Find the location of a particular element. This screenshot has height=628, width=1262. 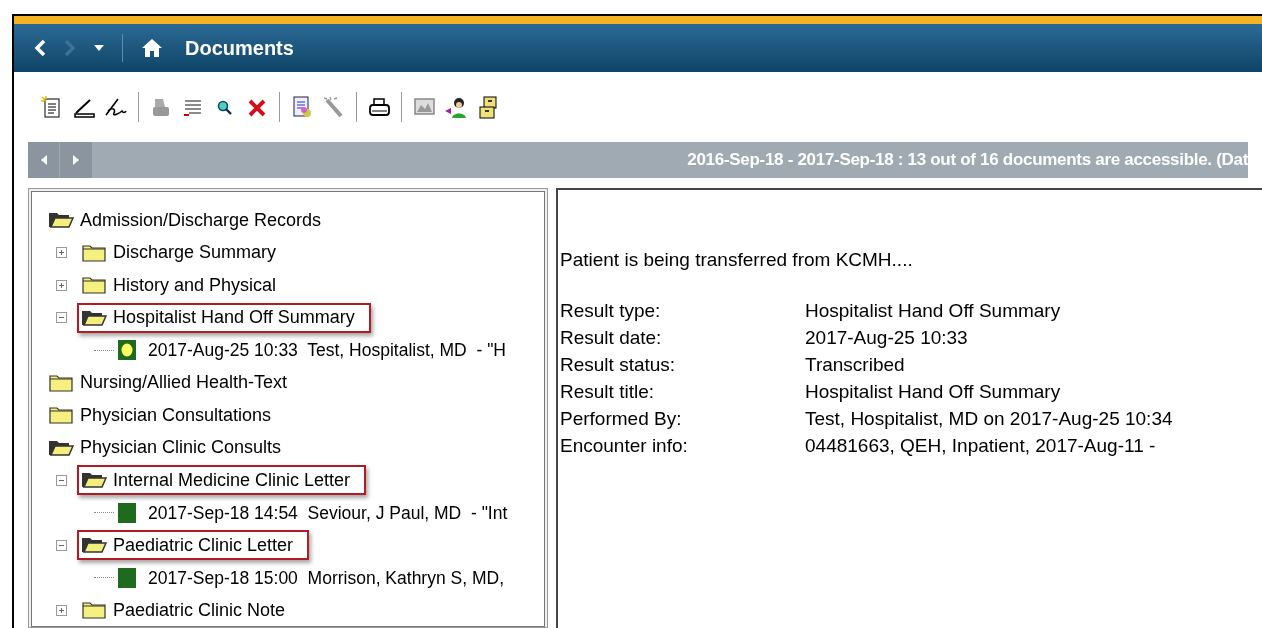

tree-item: History and Physical is located at coordinates (195, 285).